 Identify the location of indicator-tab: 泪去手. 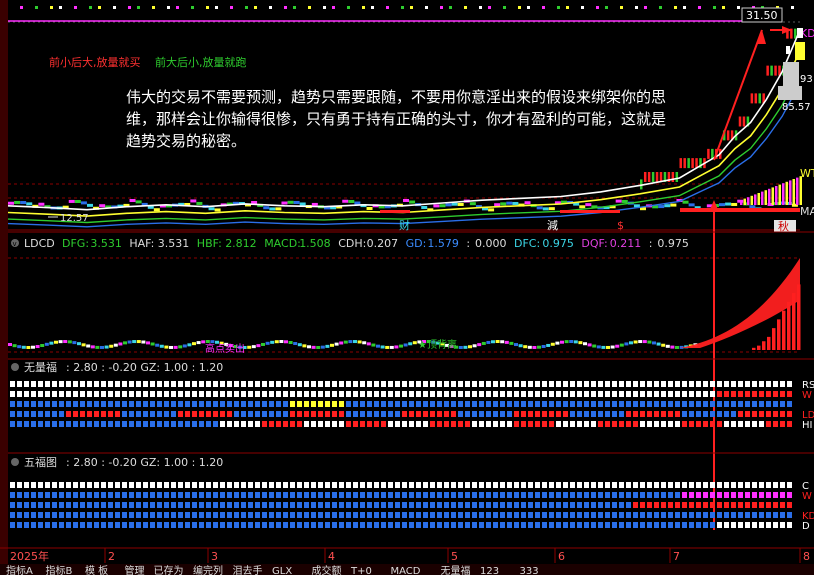
(248, 569).